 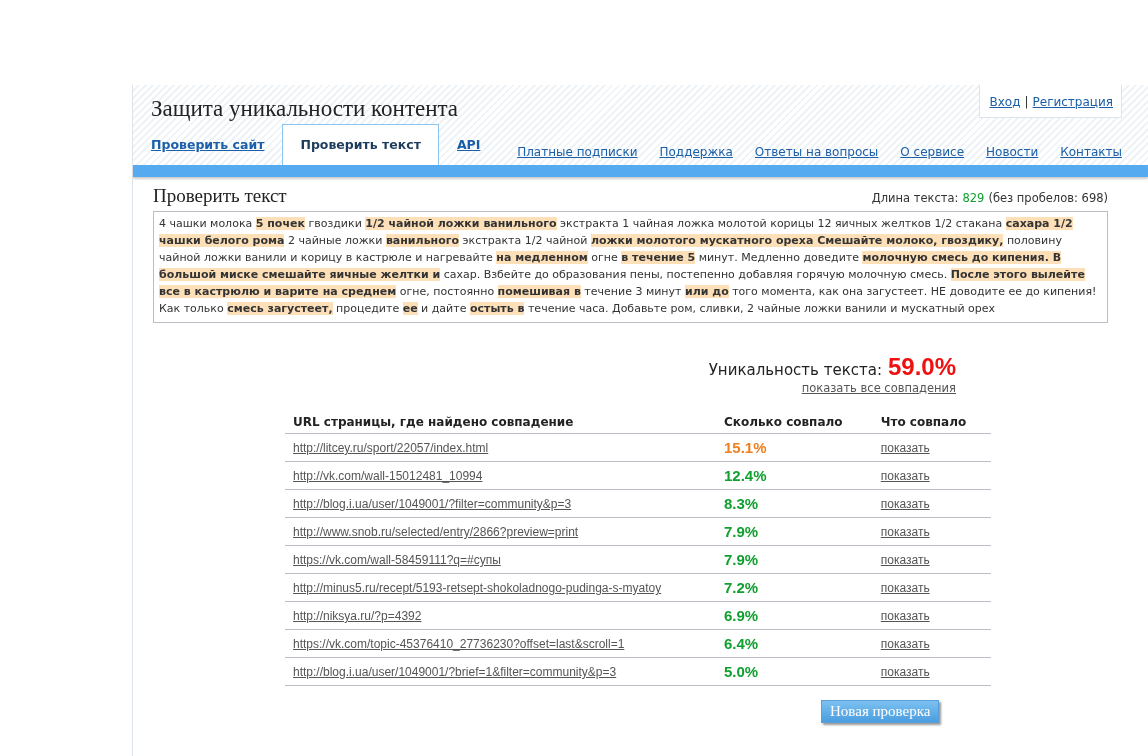 I want to click on uniqueness-label: Уникальность текста:, so click(x=795, y=370).